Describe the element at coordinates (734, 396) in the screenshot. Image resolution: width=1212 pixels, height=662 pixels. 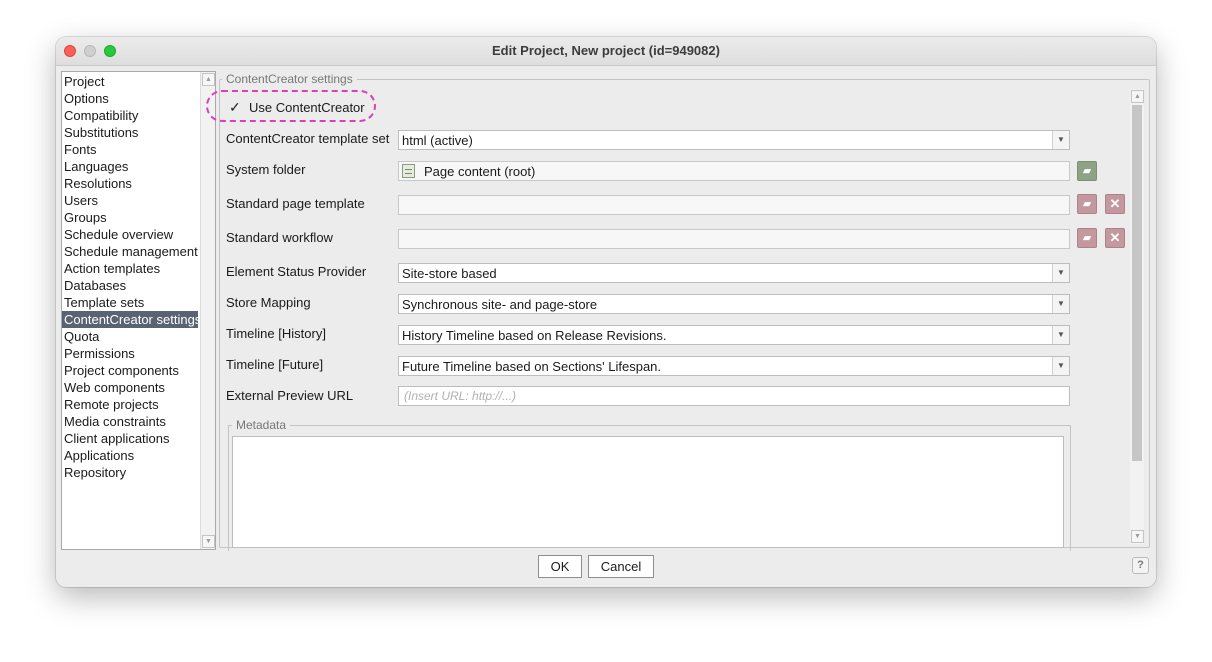
I see `external-preview-url-input: (Insert URL: http://...)` at that location.